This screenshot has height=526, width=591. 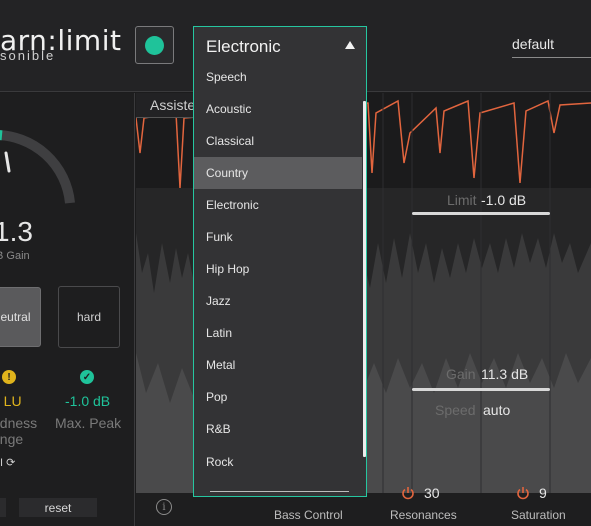 What do you see at coordinates (58, 507) in the screenshot?
I see `reset-button: reset` at bounding box center [58, 507].